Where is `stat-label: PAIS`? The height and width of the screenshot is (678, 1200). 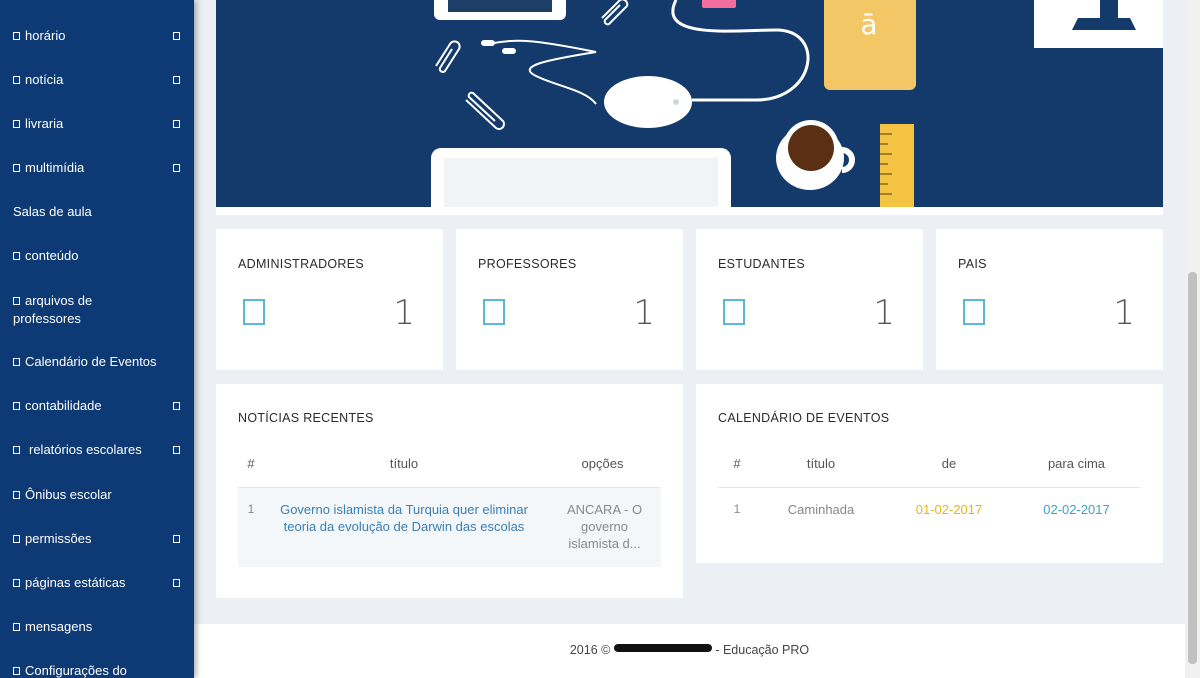 stat-label: PAIS is located at coordinates (972, 264).